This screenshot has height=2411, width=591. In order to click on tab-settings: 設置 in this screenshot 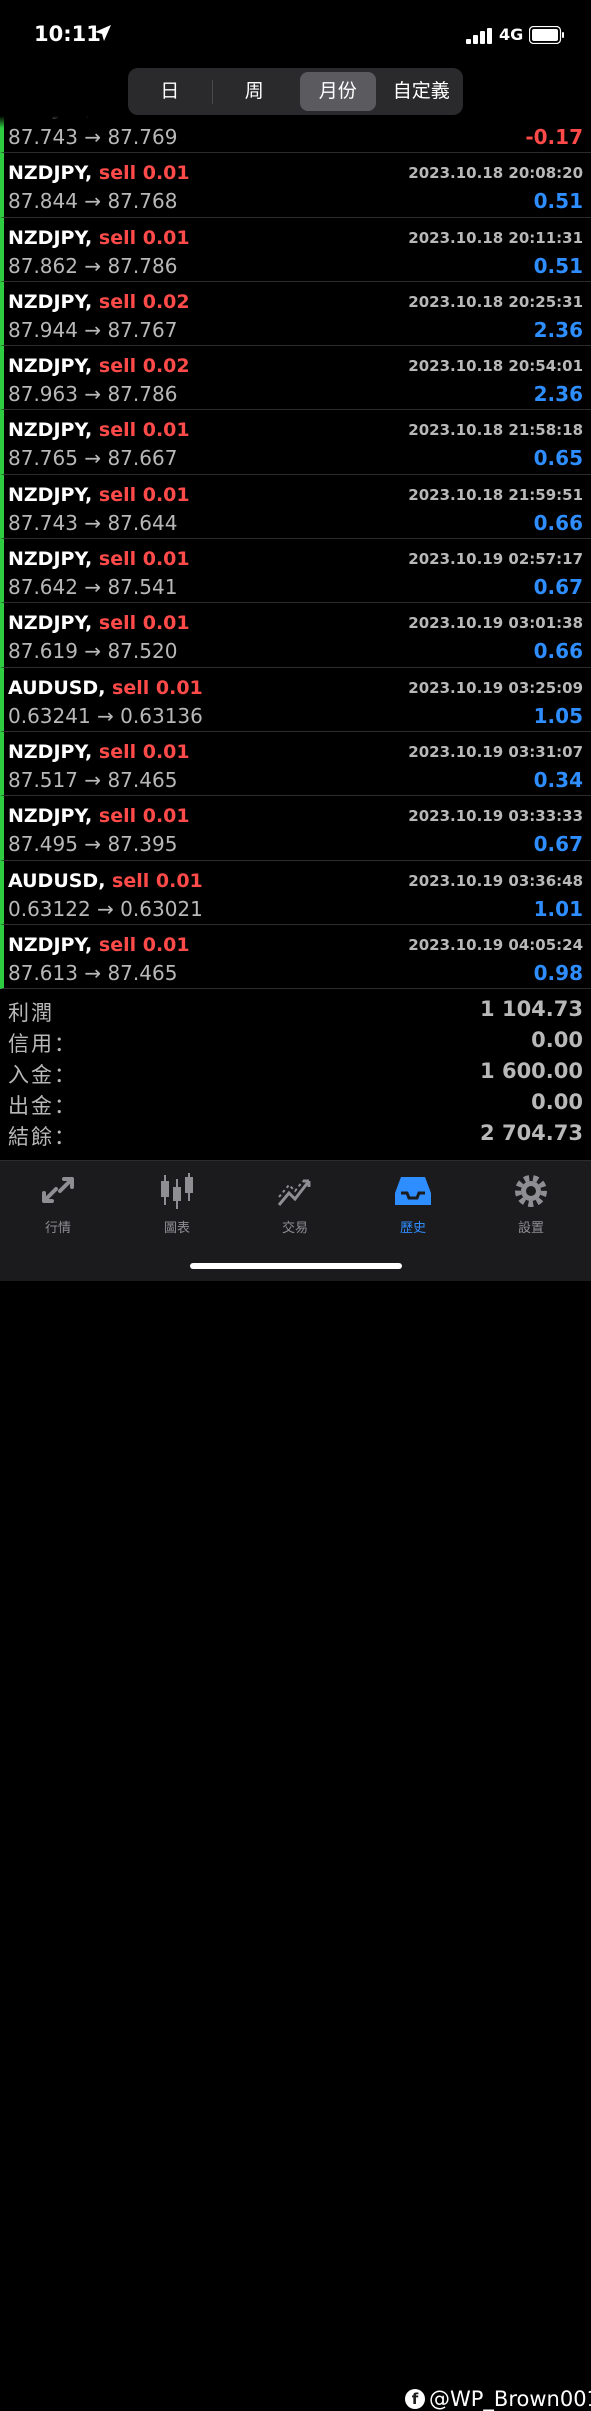, I will do `click(531, 1204)`.